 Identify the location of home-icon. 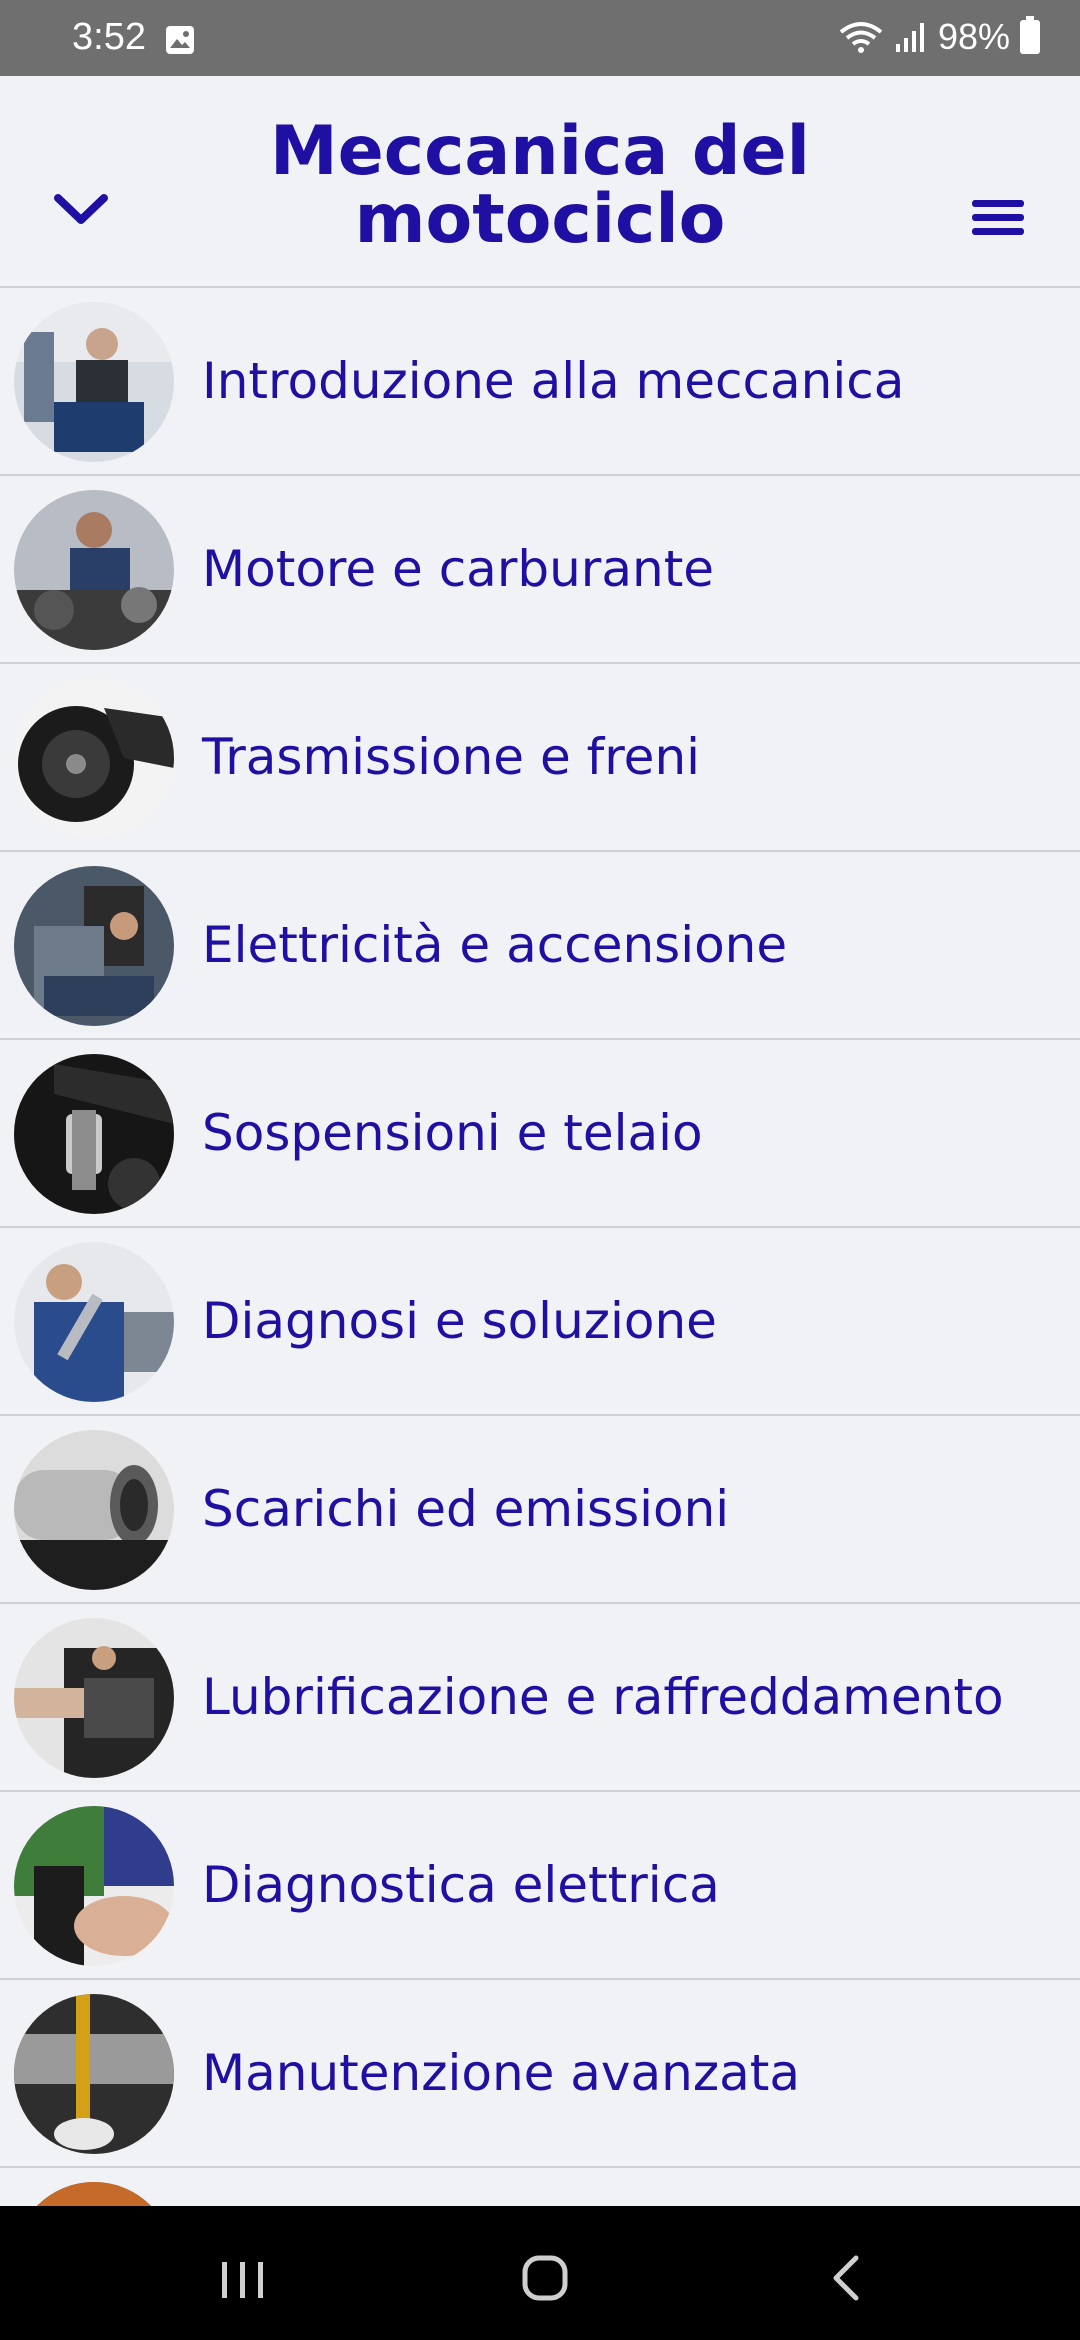
(545, 2278).